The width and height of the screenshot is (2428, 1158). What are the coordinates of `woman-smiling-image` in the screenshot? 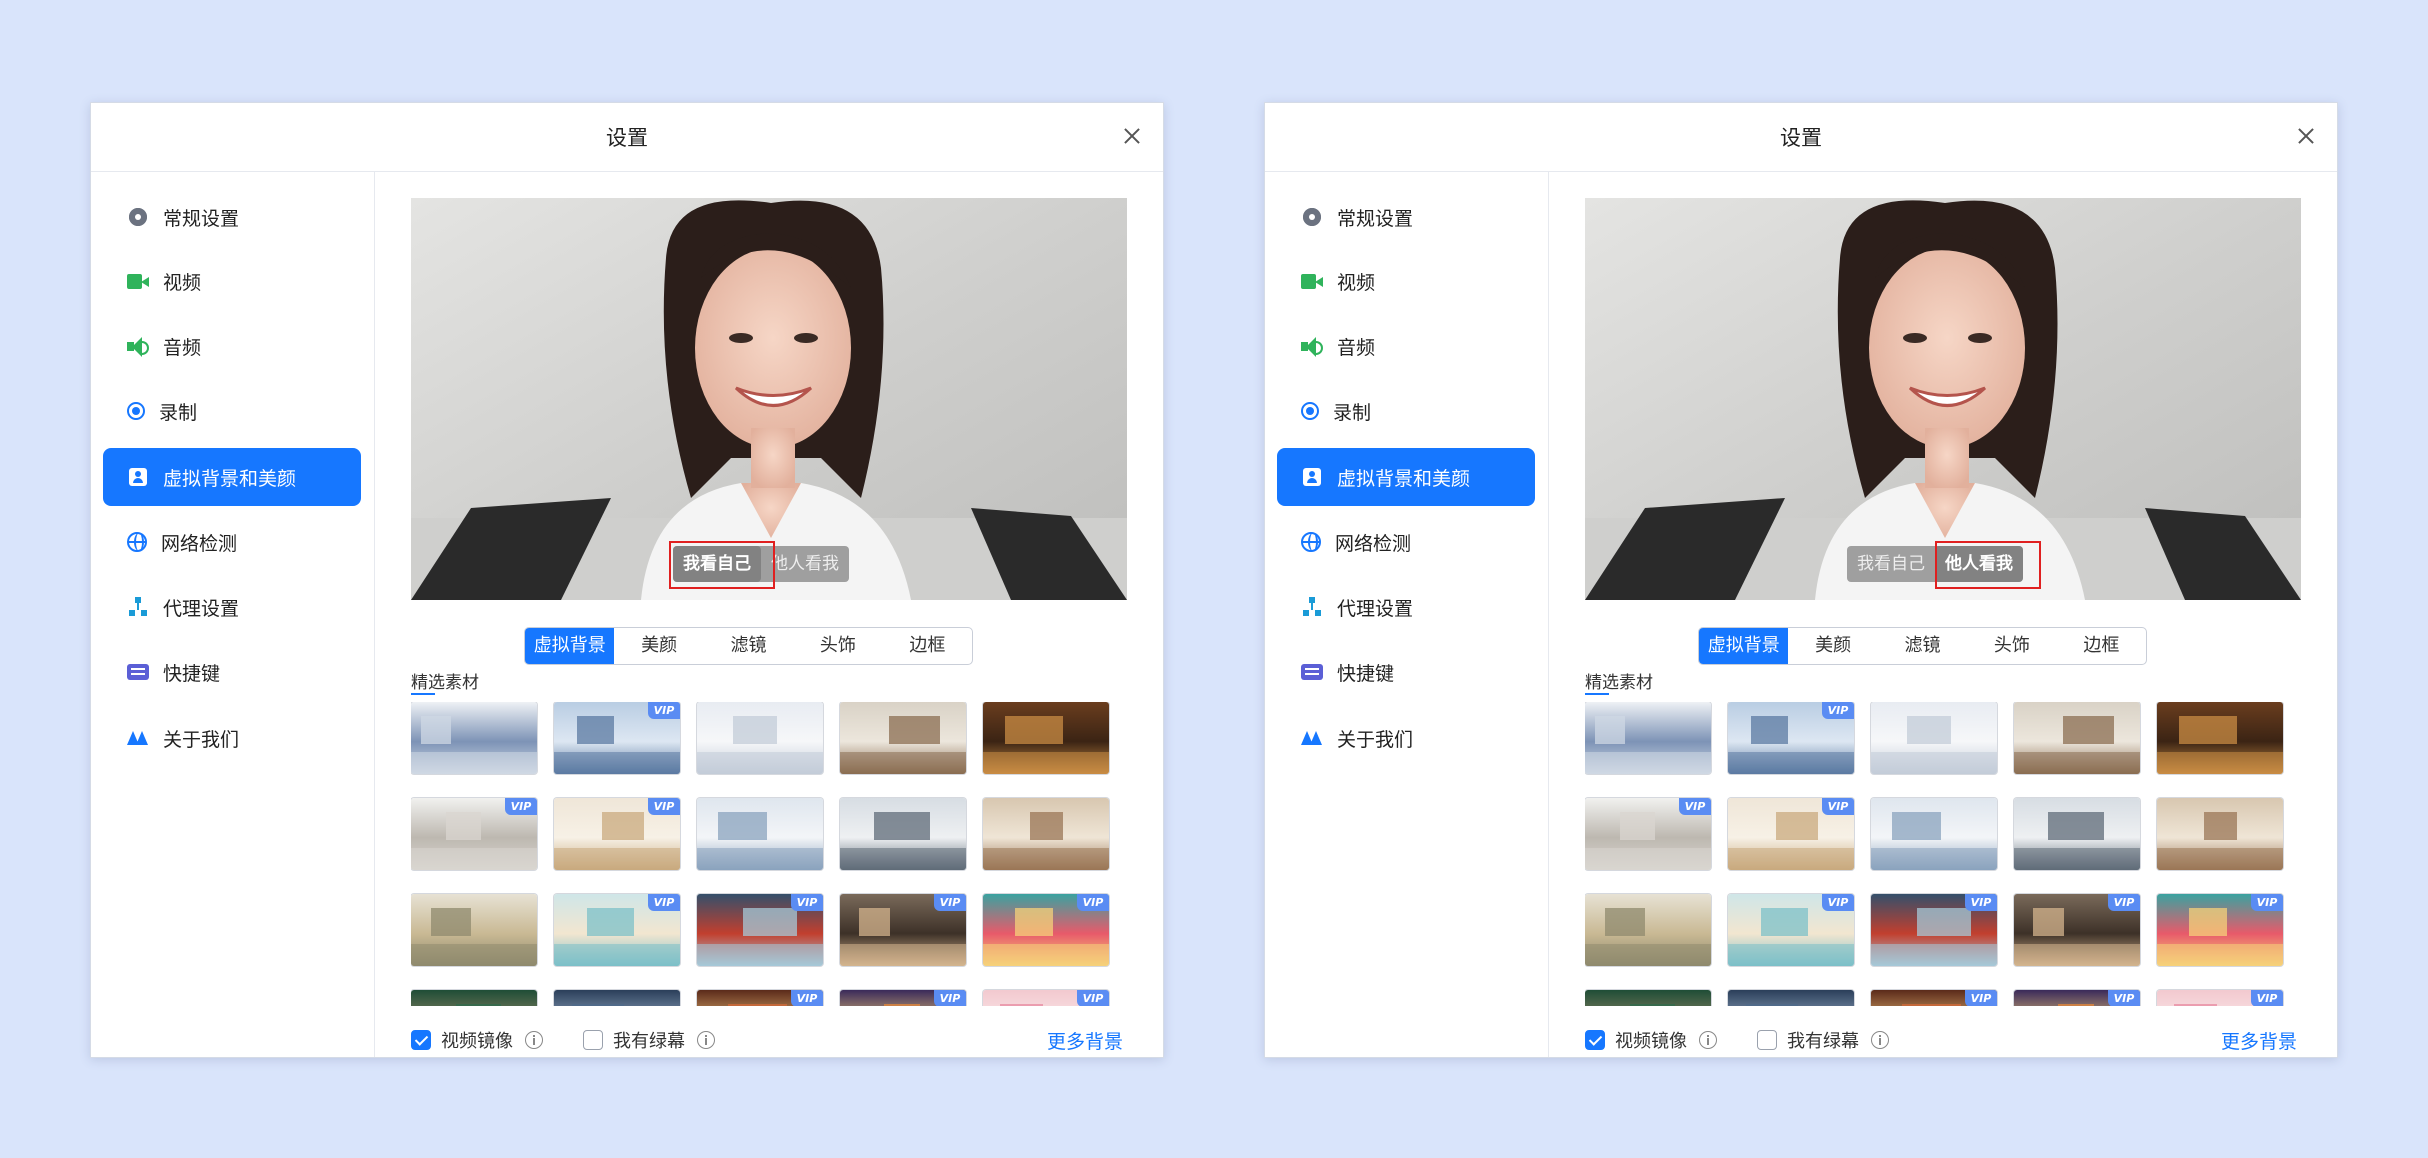 It's located at (1943, 399).